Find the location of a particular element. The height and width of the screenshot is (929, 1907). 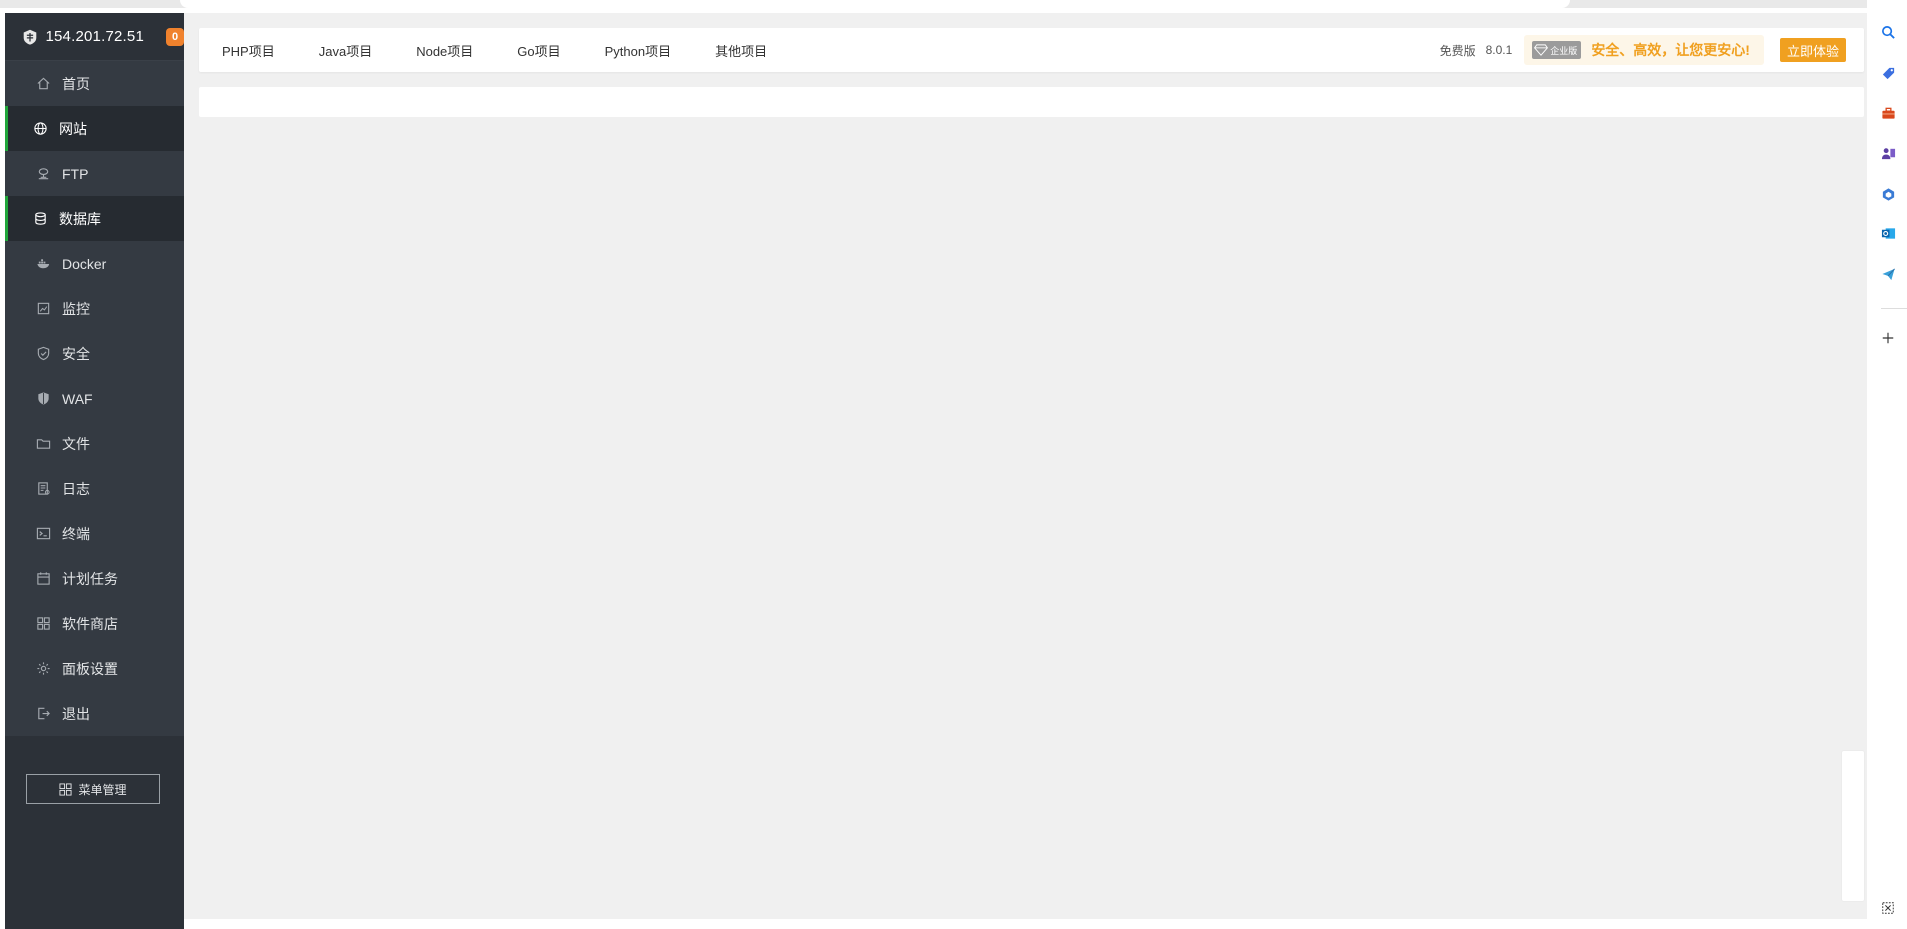

sidebar-item-logout: 退出 is located at coordinates (94, 713).